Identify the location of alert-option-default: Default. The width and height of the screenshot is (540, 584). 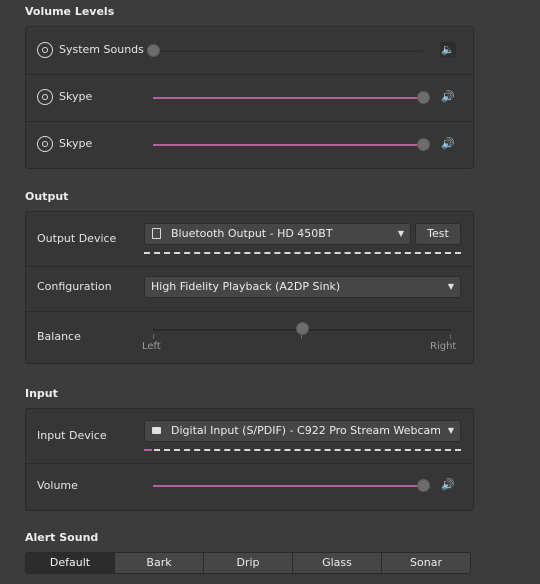
(70, 563).